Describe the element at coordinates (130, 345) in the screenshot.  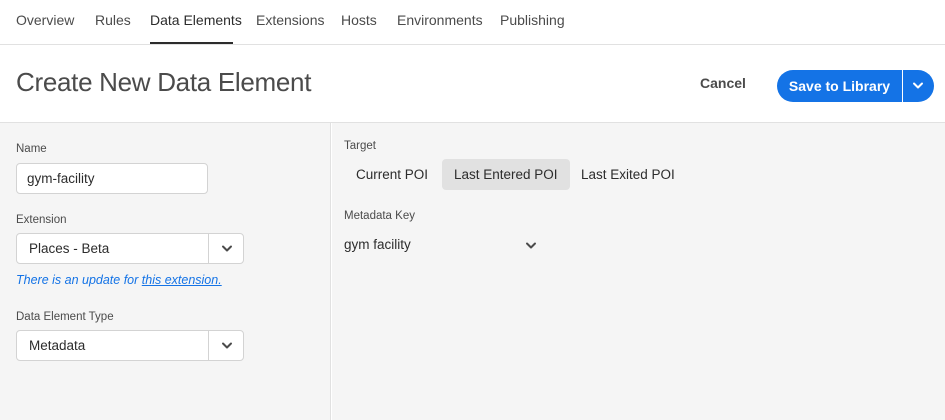
I see `data-element-type-select: Metadata` at that location.